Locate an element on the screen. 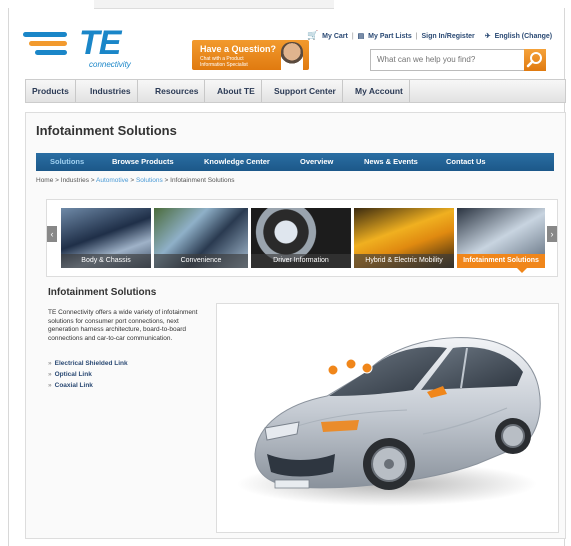 Image resolution: width=571 pixels, height=546 pixels. tab-browse-products: Browse Products is located at coordinates (143, 162).